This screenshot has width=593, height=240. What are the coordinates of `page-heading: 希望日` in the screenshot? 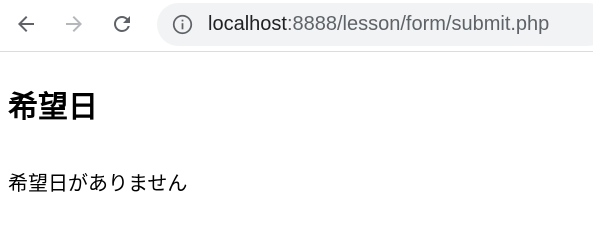 It's located at (53, 107).